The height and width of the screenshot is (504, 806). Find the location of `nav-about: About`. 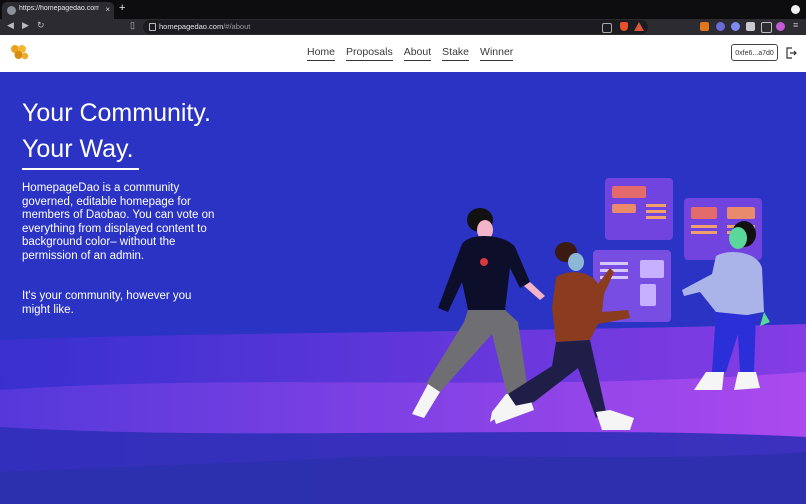

nav-about: About is located at coordinates (417, 53).